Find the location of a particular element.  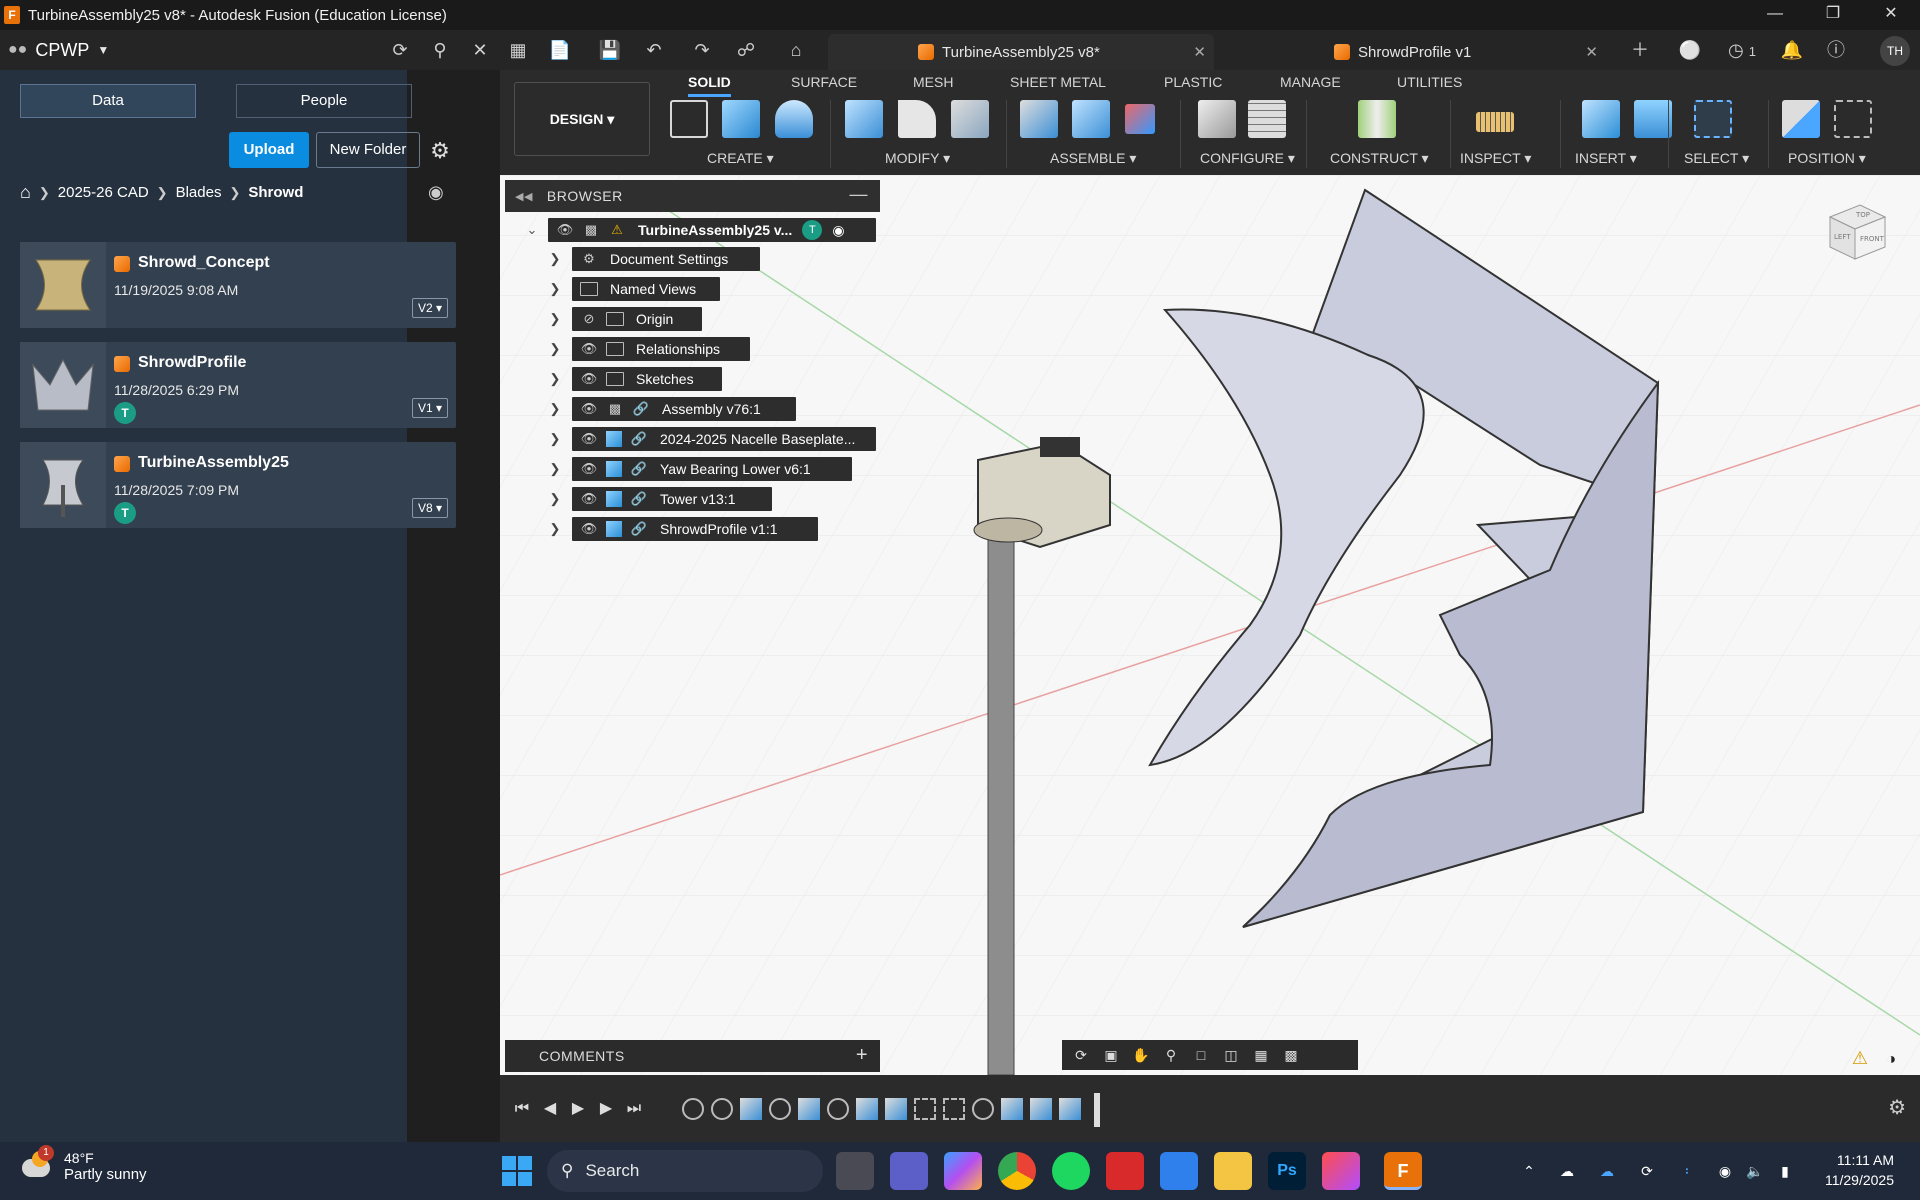

timeline-marker is located at coordinates (1097, 1110).